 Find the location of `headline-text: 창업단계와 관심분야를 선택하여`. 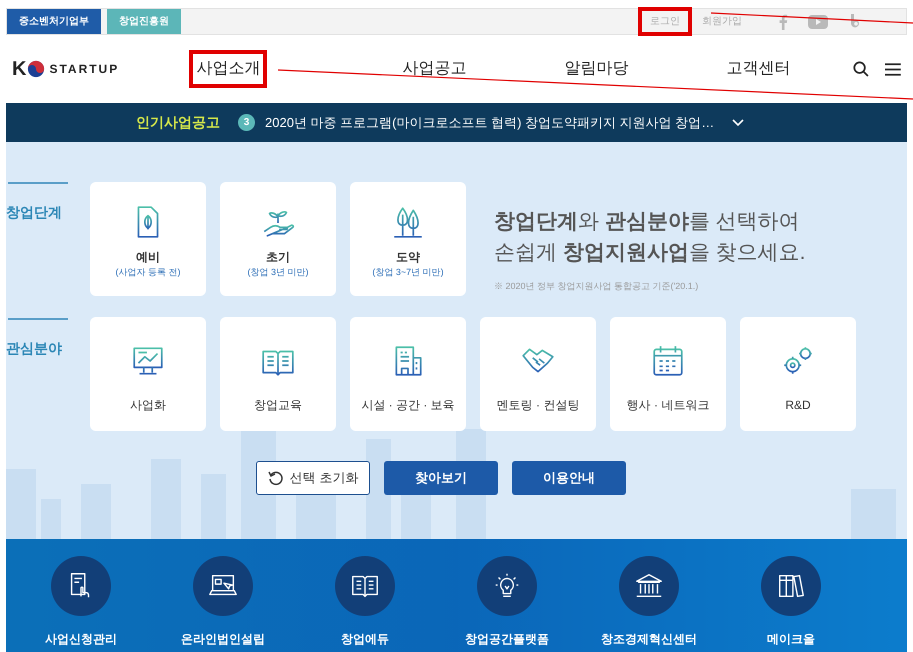

headline-text: 창업단계와 관심분야를 선택하여 is located at coordinates (647, 222).